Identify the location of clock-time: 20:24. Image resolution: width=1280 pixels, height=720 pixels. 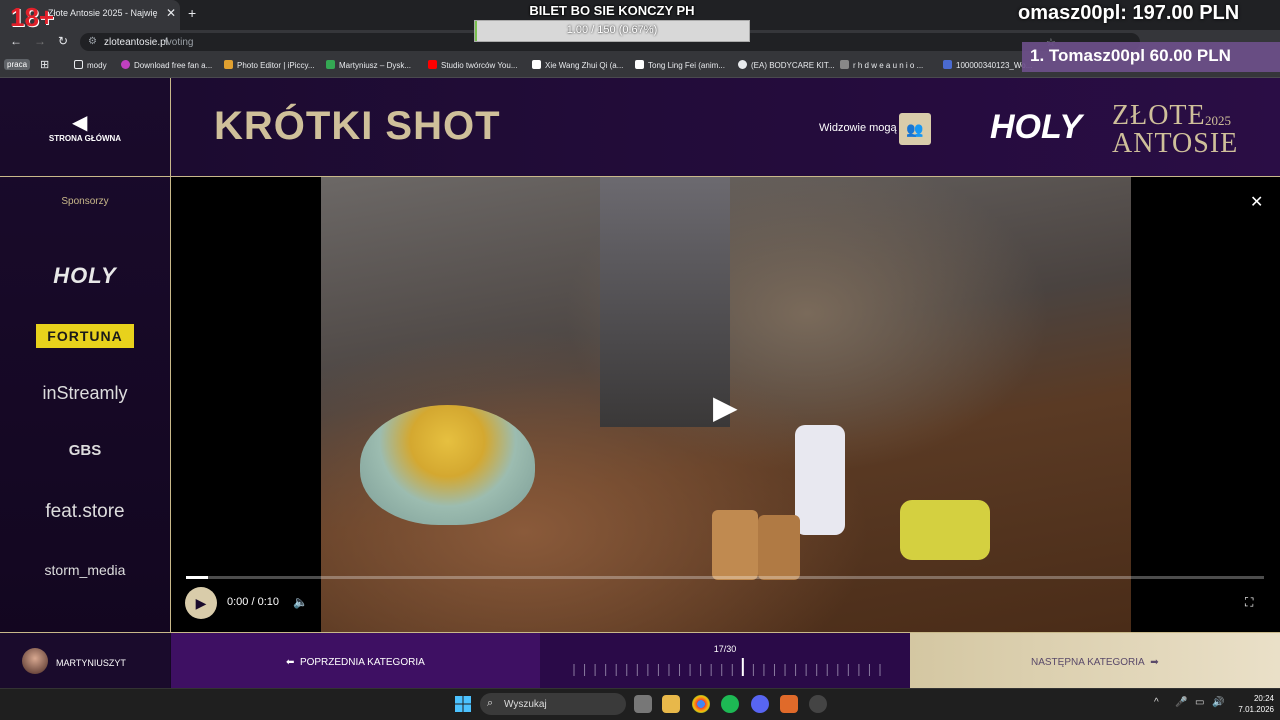
(1263, 698).